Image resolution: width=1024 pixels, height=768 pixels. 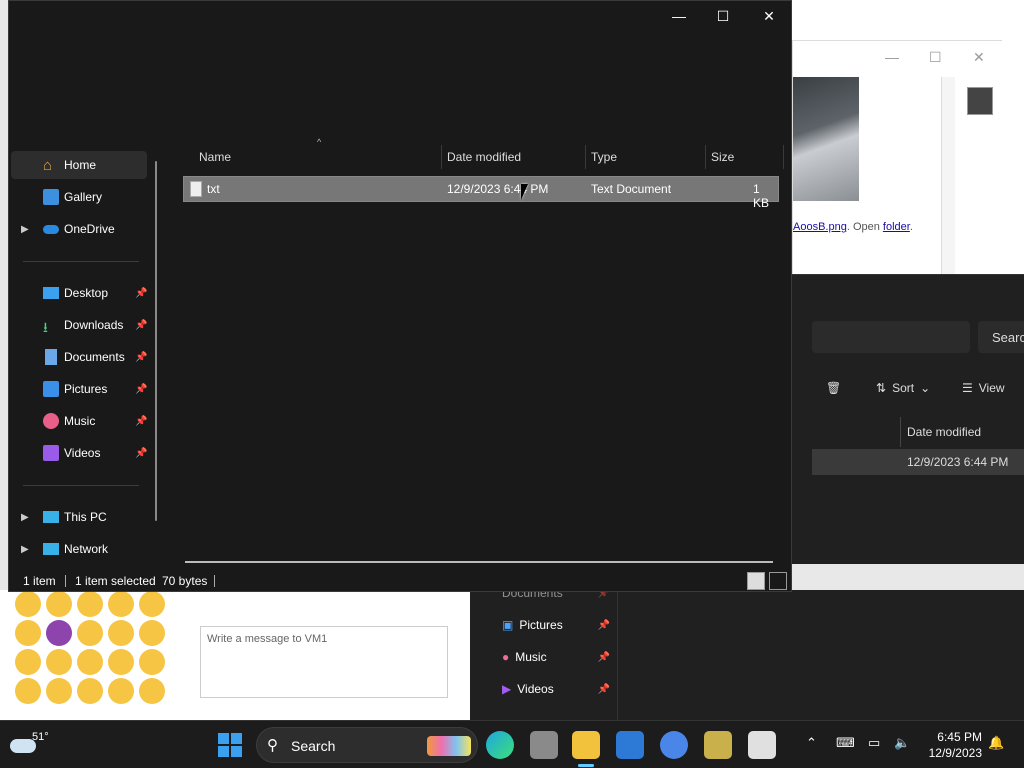 What do you see at coordinates (679, 17) in the screenshot?
I see `minimize-button: —` at bounding box center [679, 17].